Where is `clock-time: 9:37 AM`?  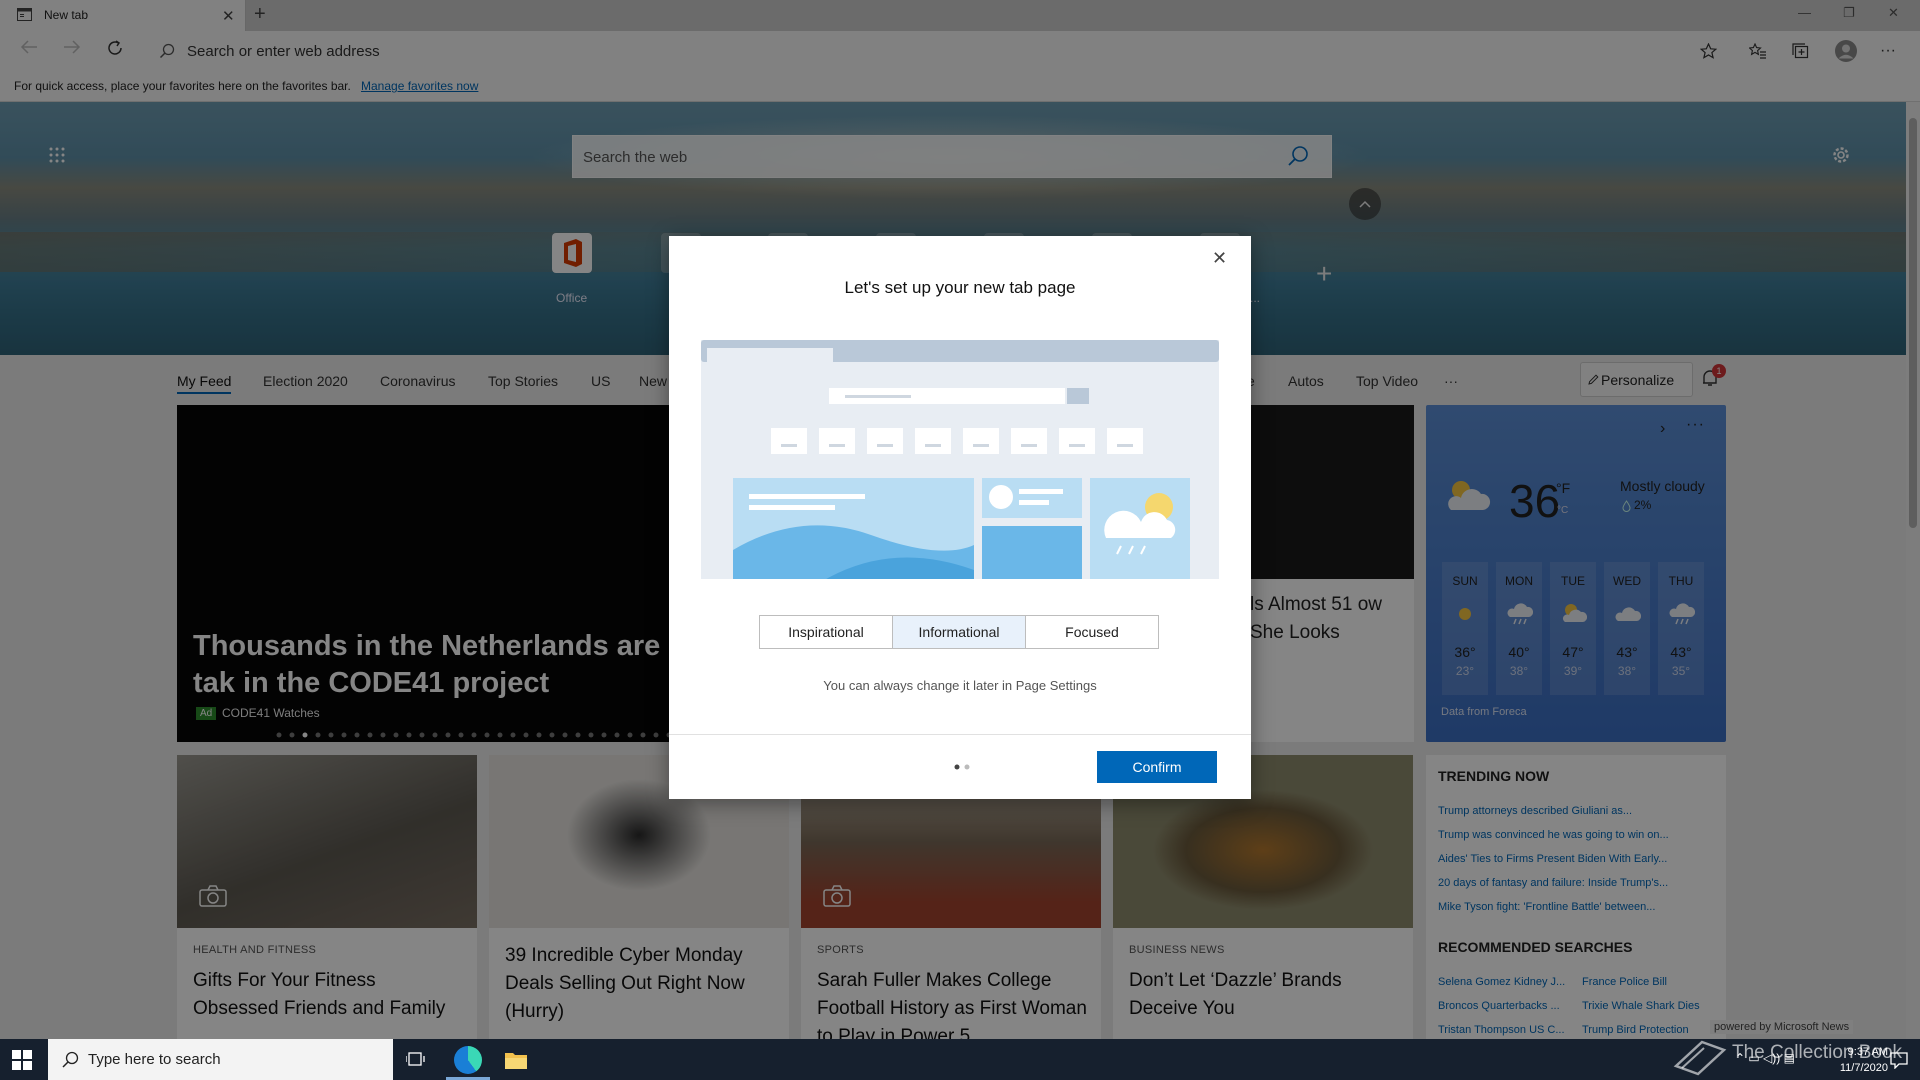 clock-time: 9:37 AM is located at coordinates (1867, 1052).